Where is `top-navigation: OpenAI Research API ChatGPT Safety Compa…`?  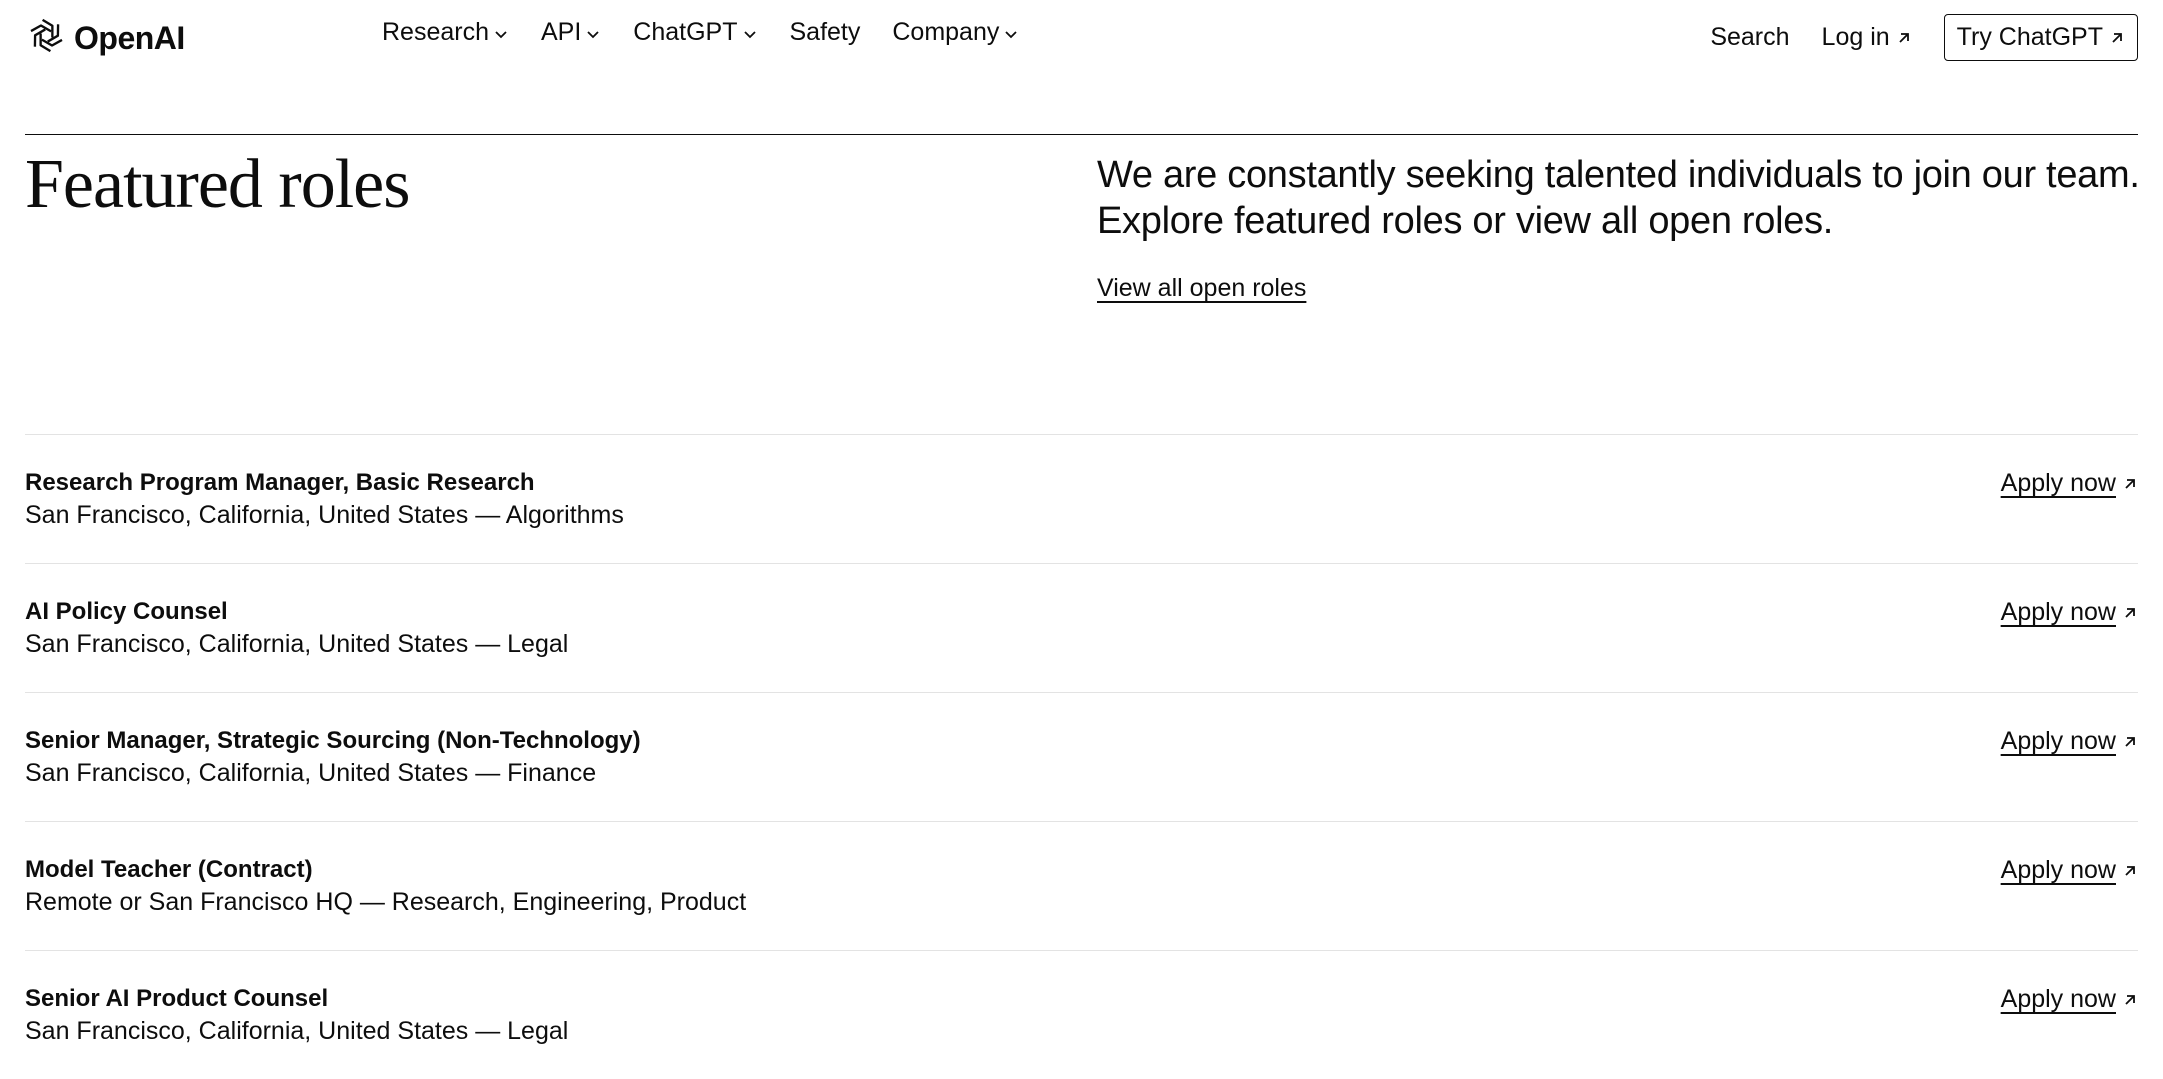 top-navigation: OpenAI Research API ChatGPT Safety Compa… is located at coordinates (1081, 36).